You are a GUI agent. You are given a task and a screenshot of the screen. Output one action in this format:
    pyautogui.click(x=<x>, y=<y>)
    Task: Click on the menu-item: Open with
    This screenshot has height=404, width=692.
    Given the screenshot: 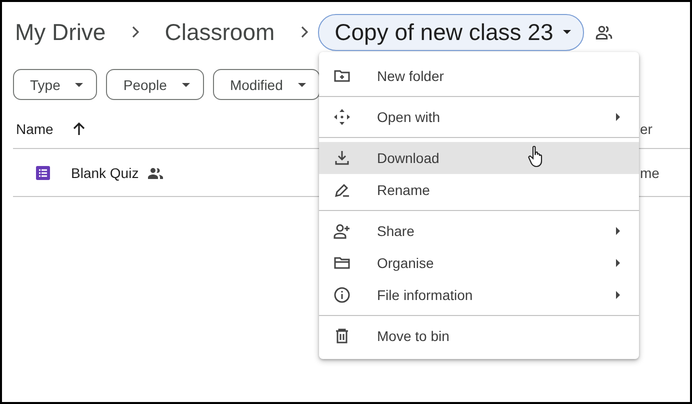 What is the action you would take?
    pyautogui.click(x=479, y=117)
    